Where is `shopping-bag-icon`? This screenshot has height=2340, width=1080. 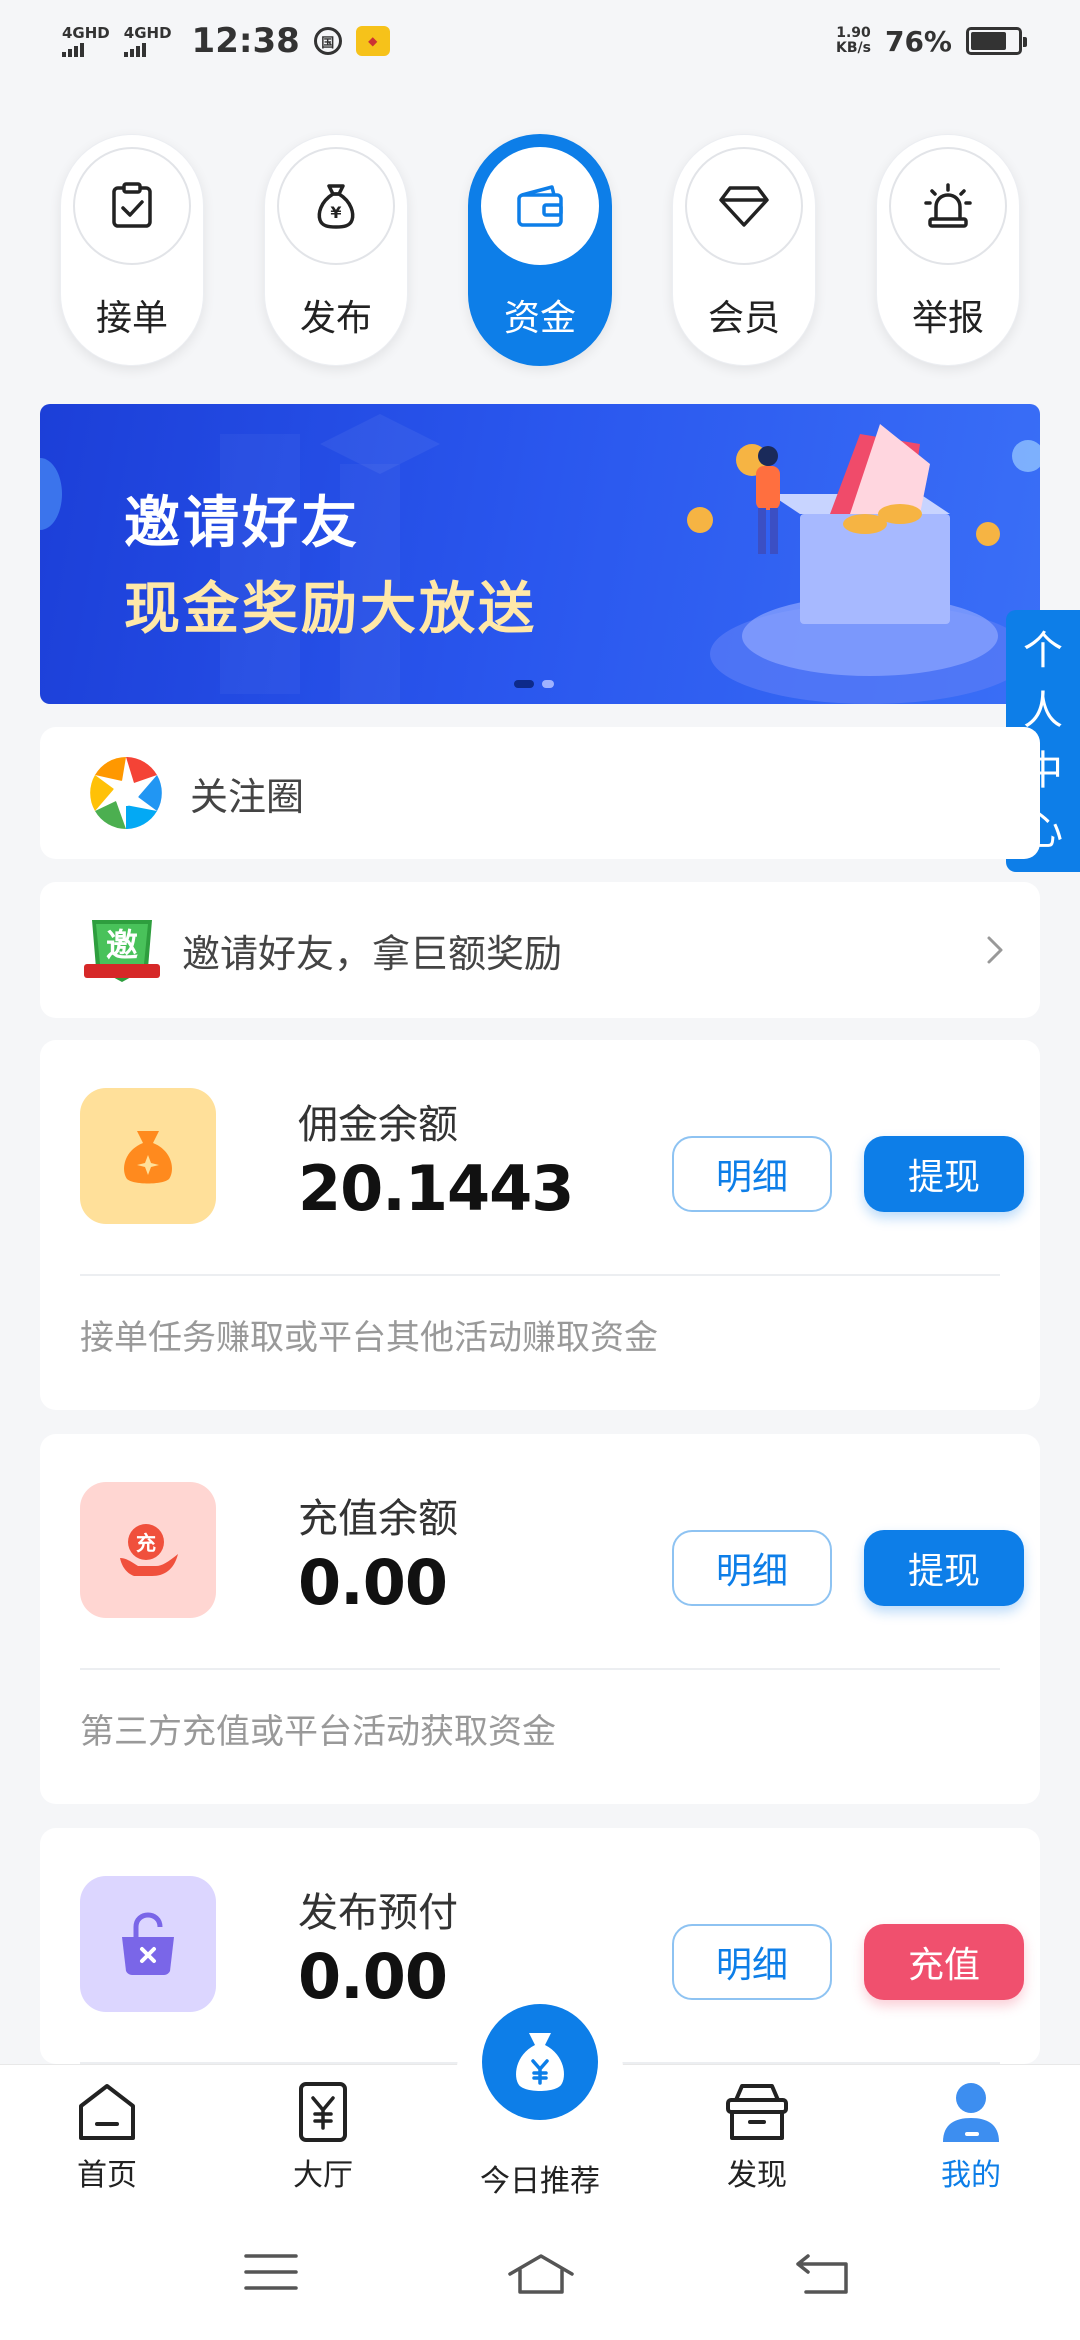
shopping-bag-icon is located at coordinates (148, 1944).